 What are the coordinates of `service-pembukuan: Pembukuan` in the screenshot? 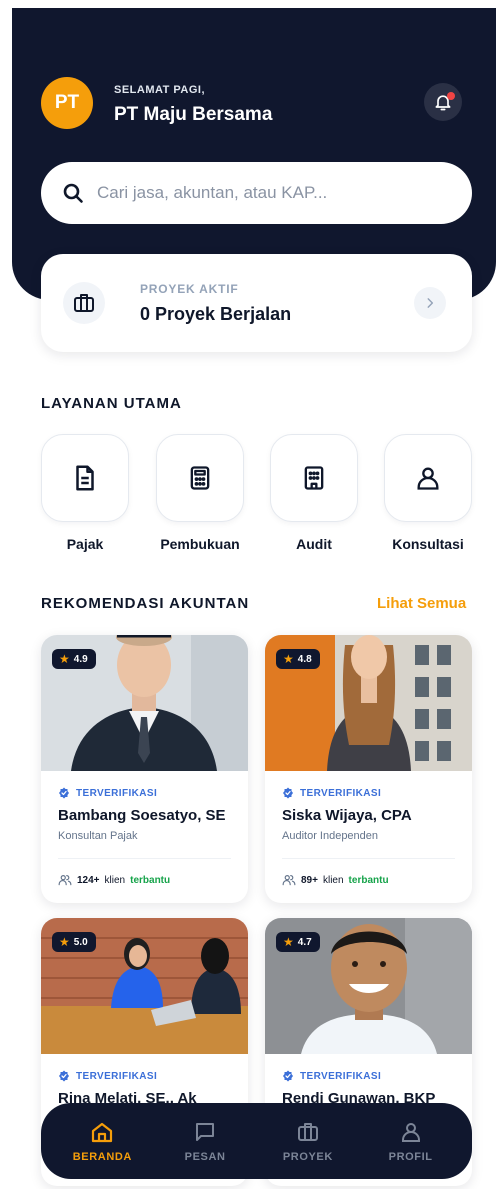 It's located at (200, 493).